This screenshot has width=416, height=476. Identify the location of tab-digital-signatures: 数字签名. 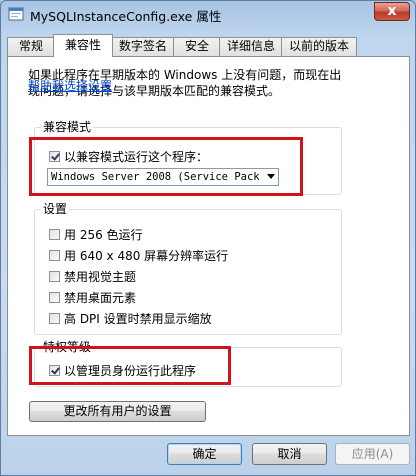
(143, 46).